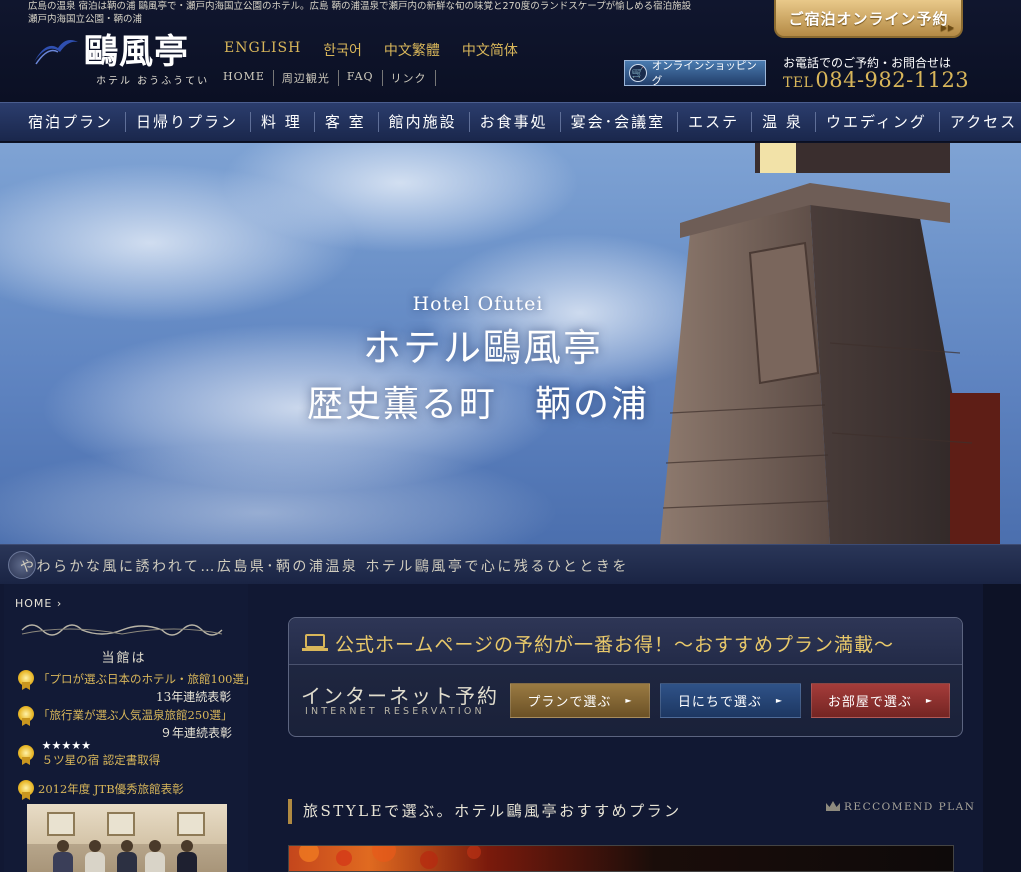 The image size is (1021, 872). Describe the element at coordinates (122, 630) in the screenshot. I see `ornament-divider` at that location.